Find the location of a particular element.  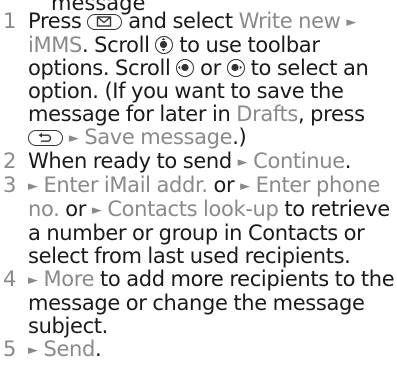

command-label: Contacts look-up is located at coordinates (193, 209).